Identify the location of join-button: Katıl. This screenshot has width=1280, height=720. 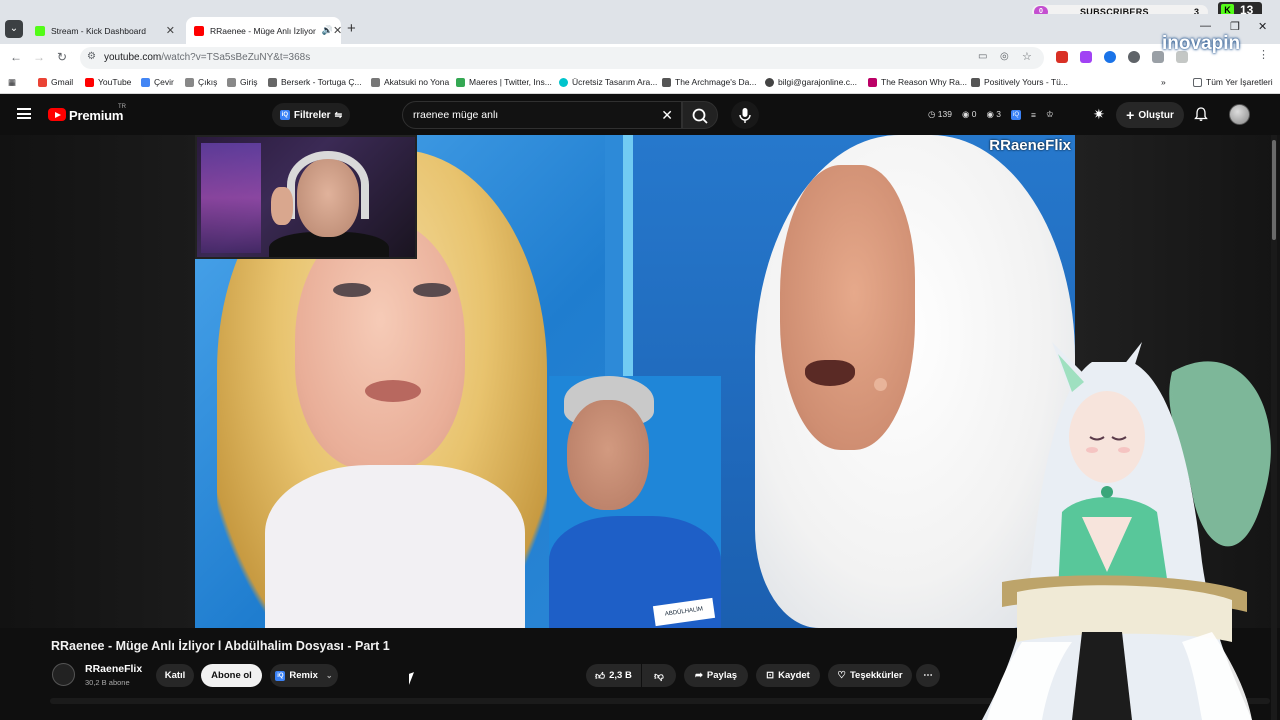
(175, 675).